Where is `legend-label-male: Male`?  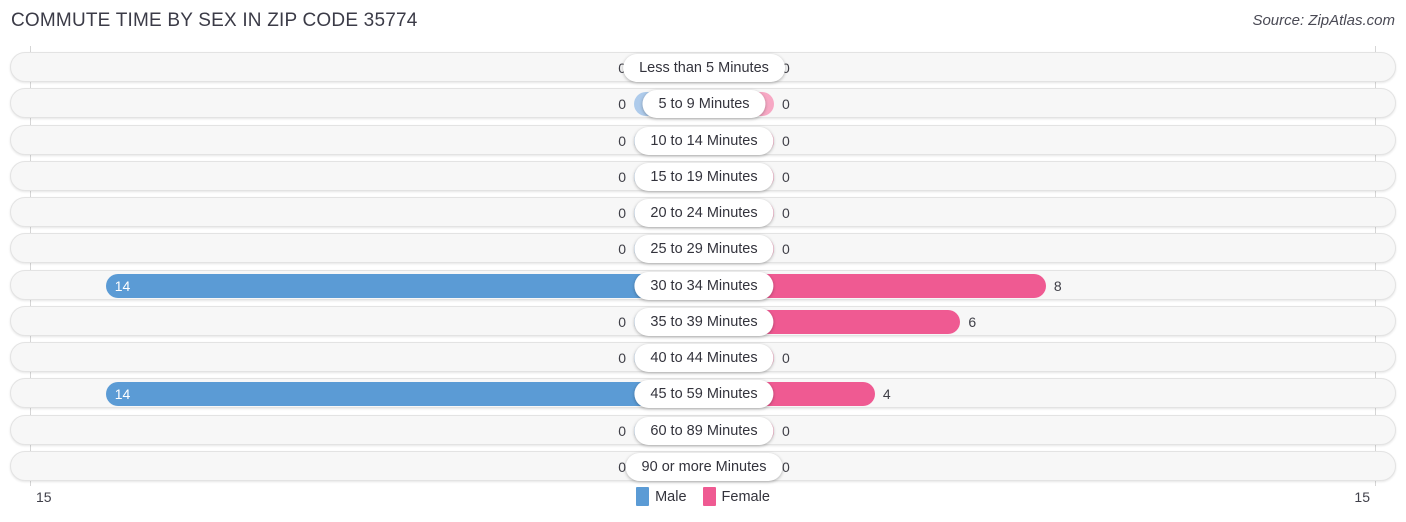 legend-label-male: Male is located at coordinates (671, 496).